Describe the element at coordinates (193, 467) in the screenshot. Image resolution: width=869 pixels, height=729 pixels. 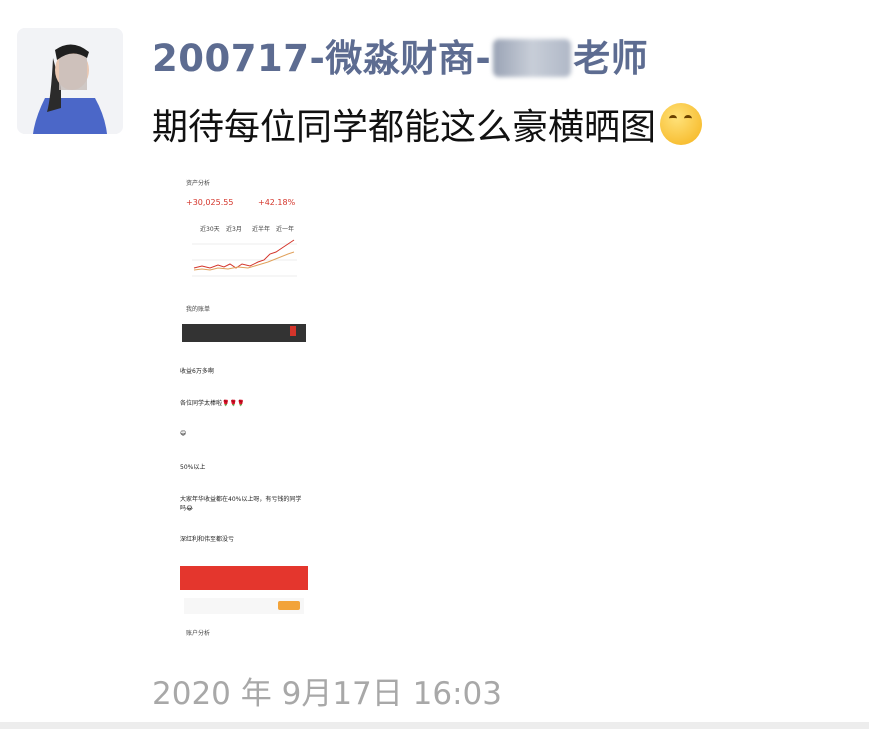
I see `chat-text: 50%以上` at that location.